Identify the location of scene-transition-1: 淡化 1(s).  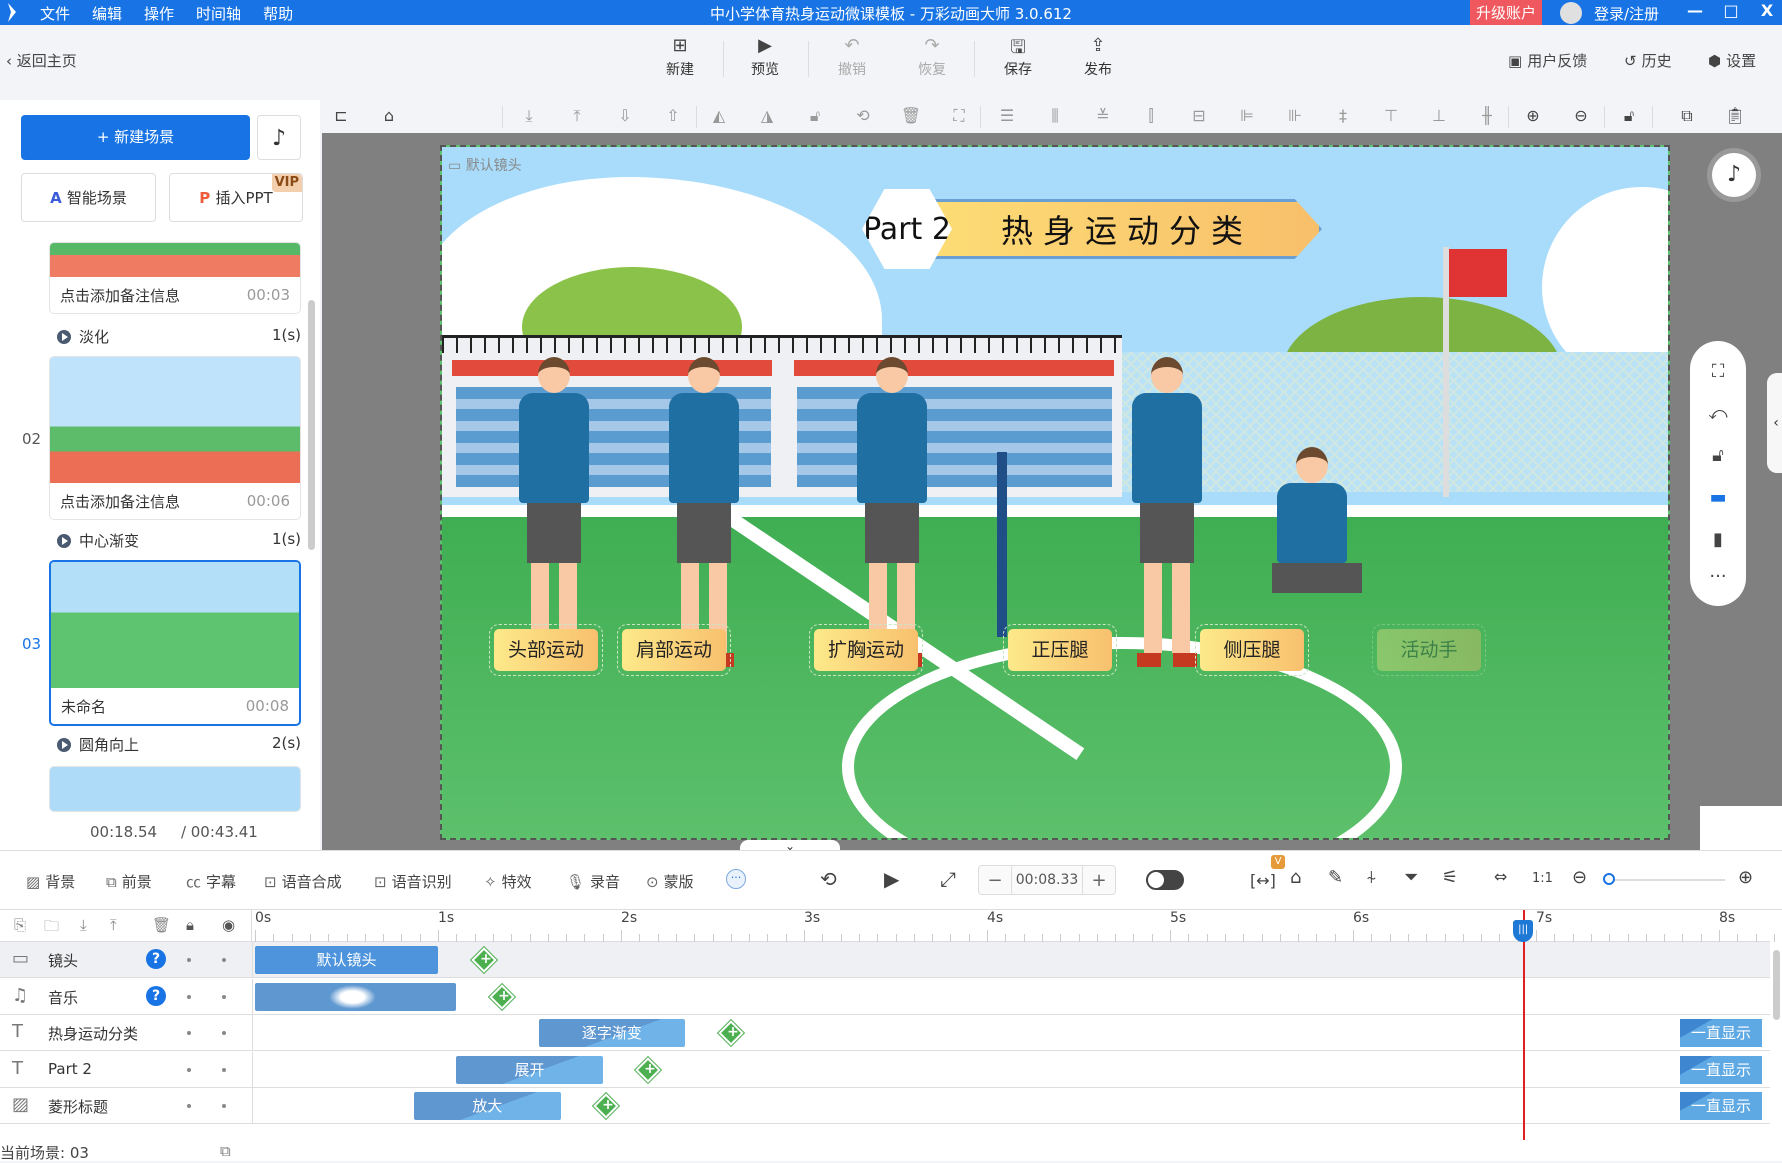
(179, 336).